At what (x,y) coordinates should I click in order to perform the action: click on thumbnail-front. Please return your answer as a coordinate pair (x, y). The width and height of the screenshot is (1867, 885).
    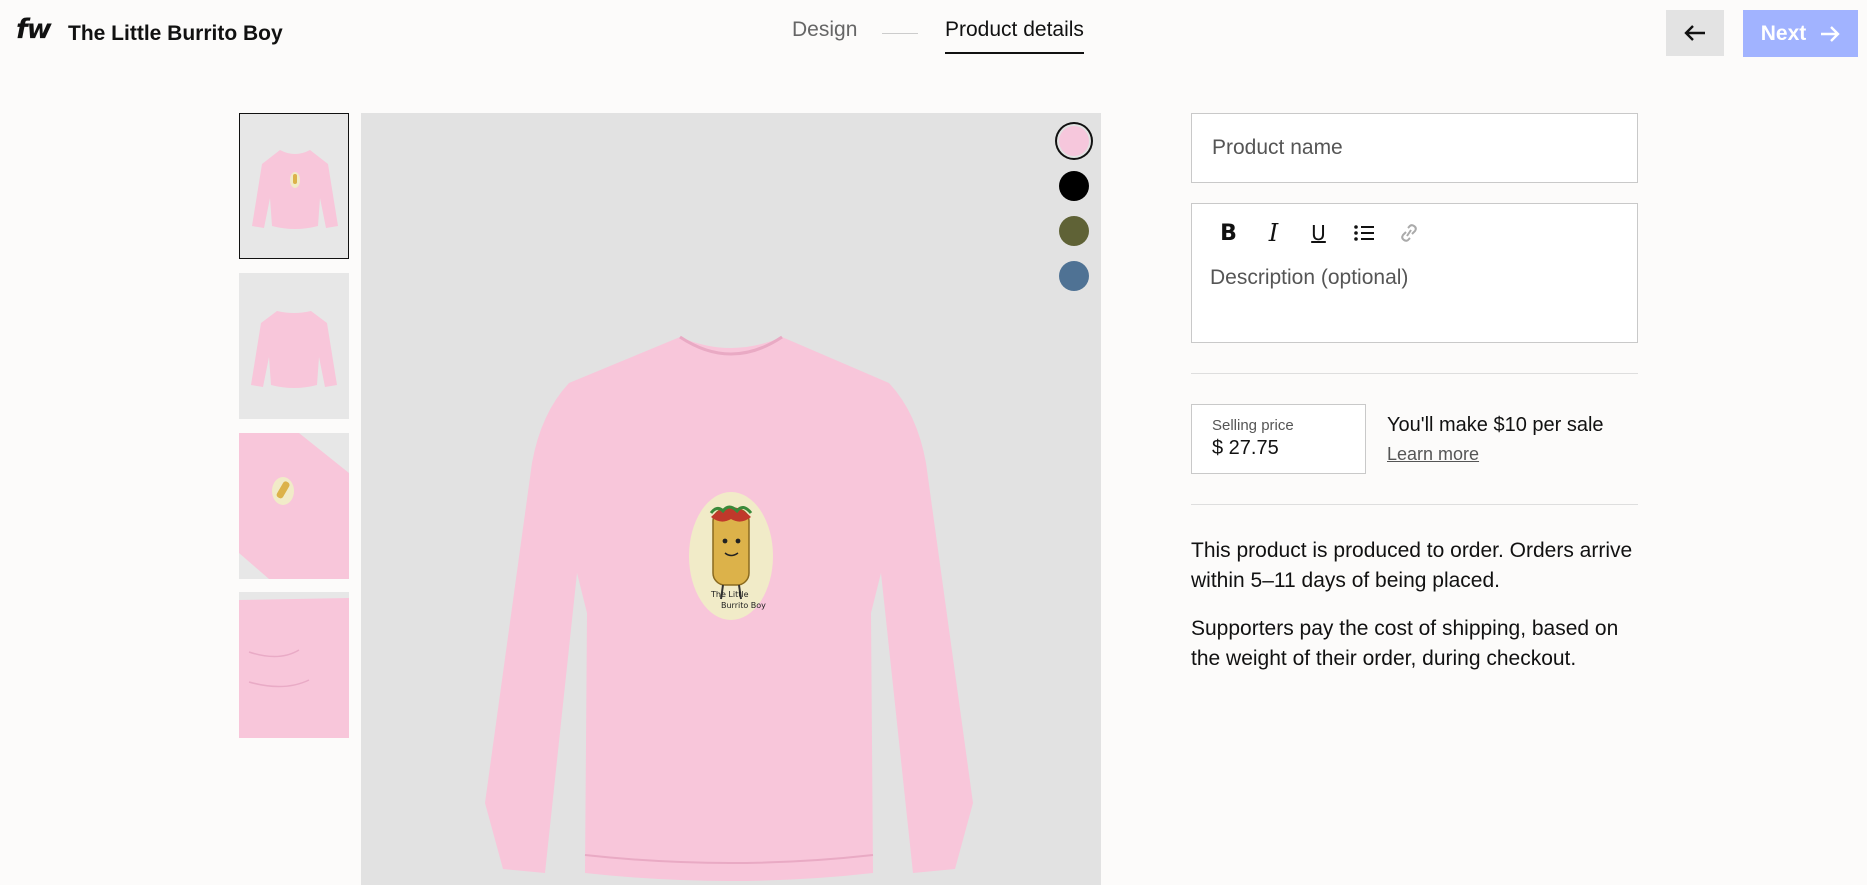
    Looking at the image, I should click on (294, 186).